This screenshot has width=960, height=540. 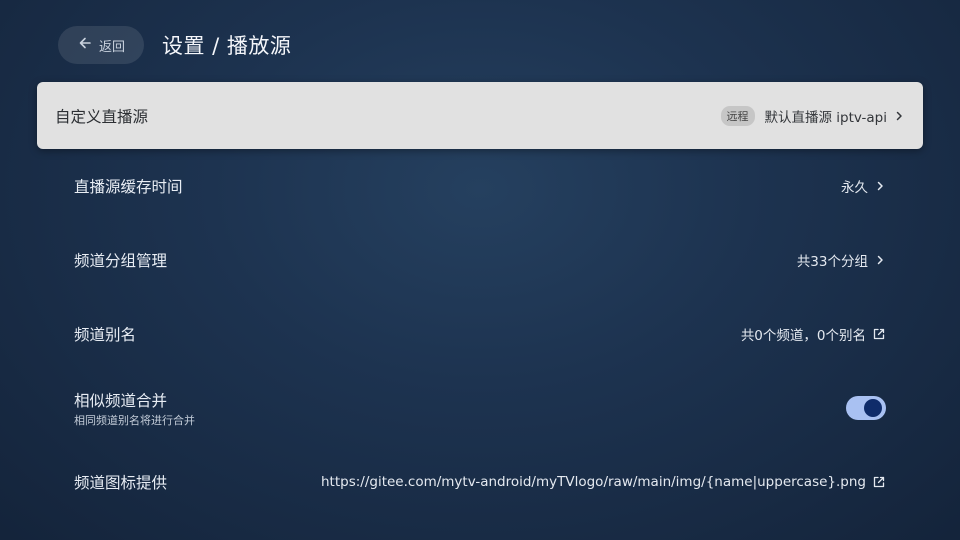 I want to click on page-title: 设置 / 播放源, so click(x=227, y=46).